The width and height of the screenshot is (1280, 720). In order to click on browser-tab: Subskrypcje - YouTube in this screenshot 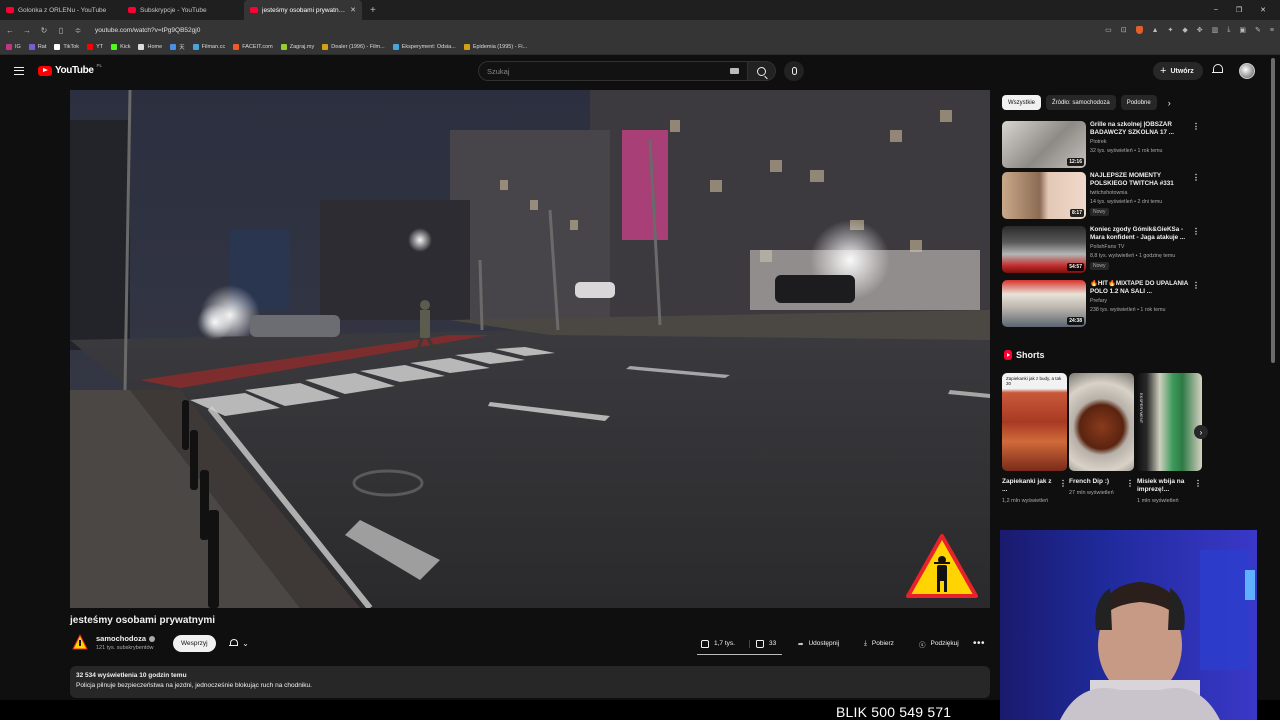, I will do `click(183, 10)`.